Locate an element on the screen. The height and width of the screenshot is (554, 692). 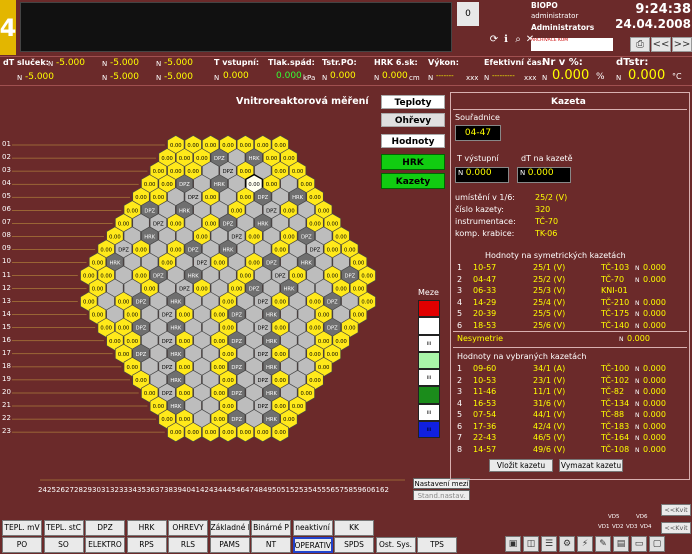
toolbar-button: DPZ is located at coordinates (105, 528).